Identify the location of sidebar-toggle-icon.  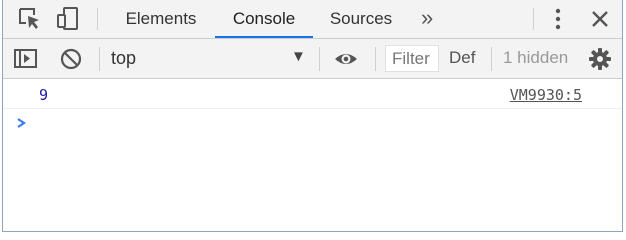
(26, 59).